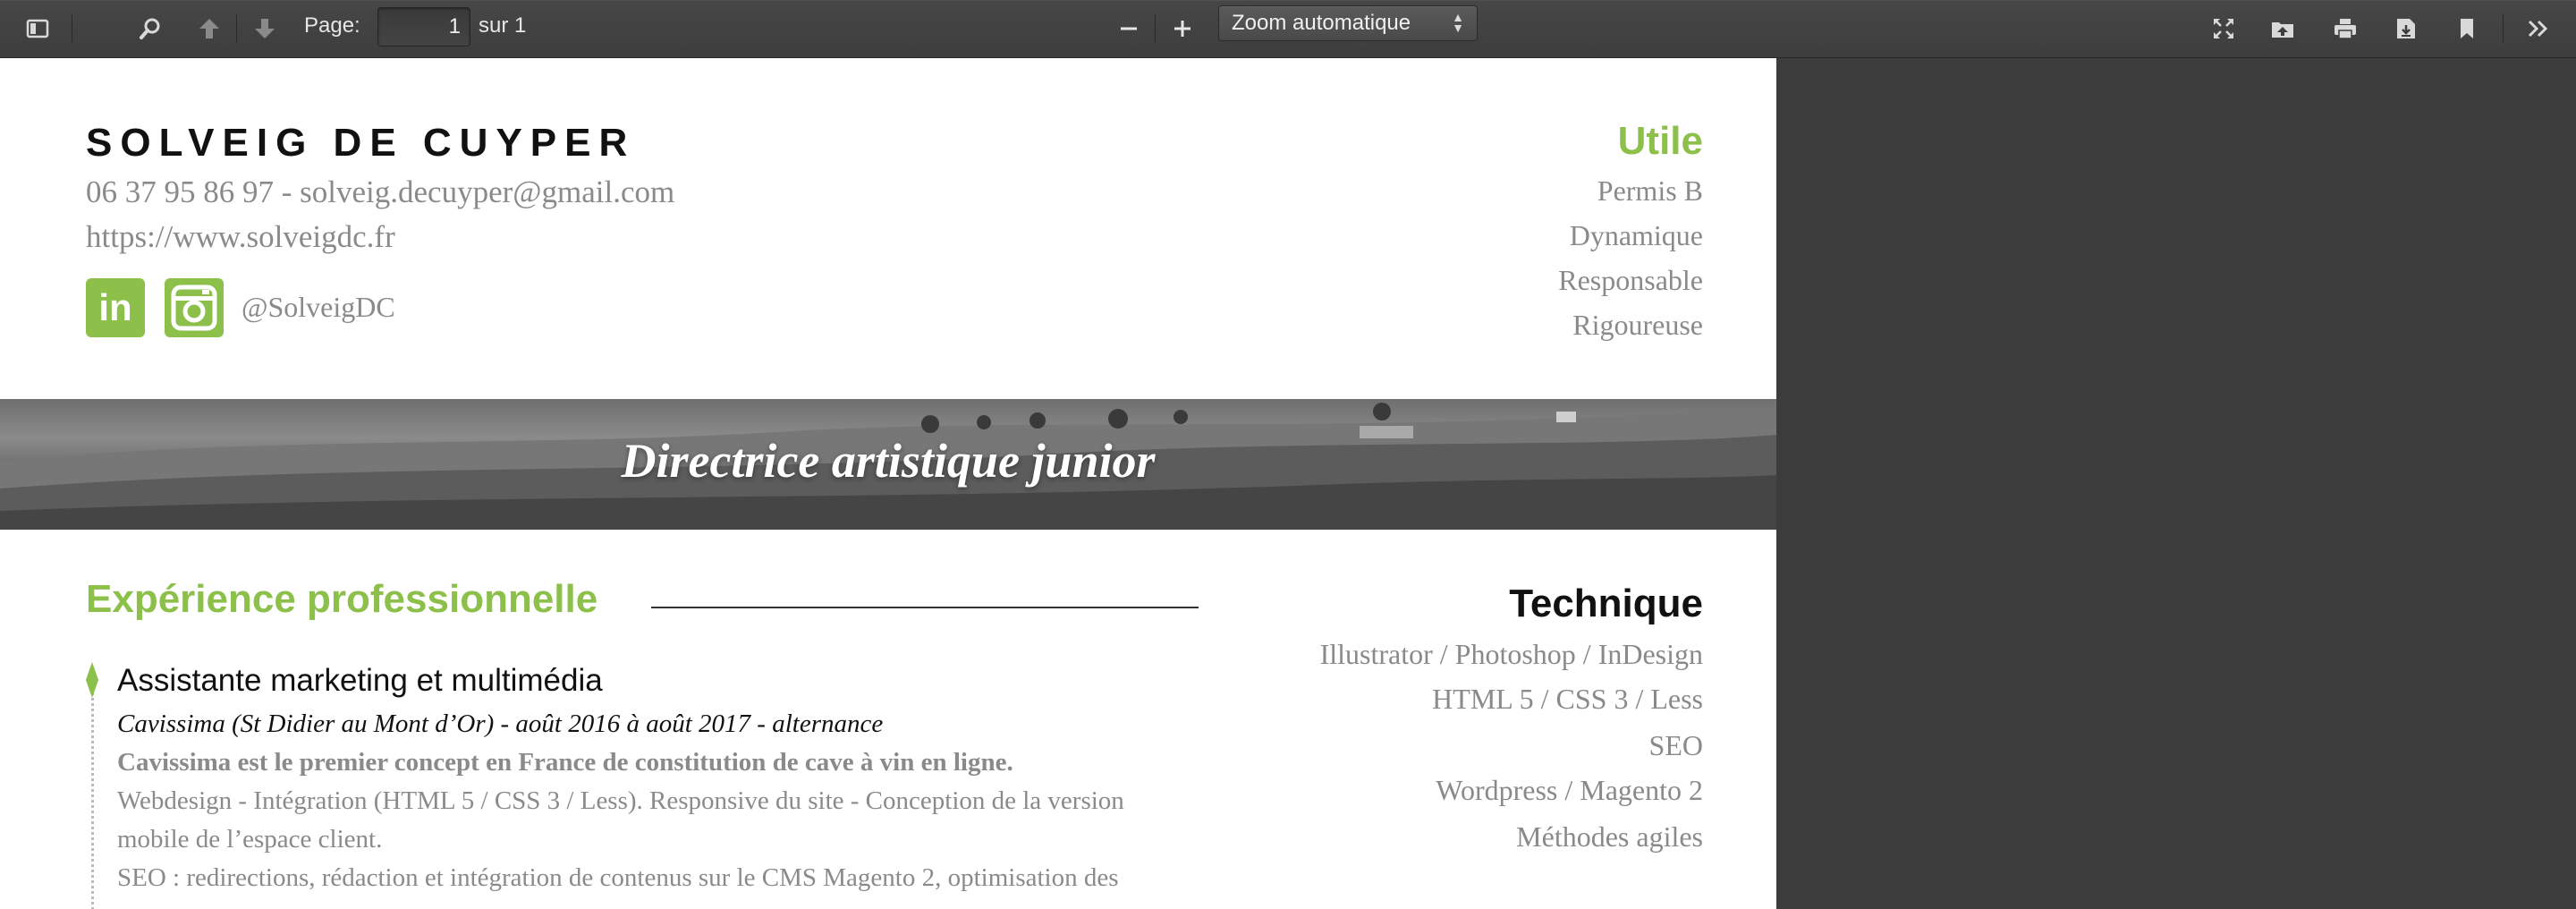  Describe the element at coordinates (925, 607) in the screenshot. I see `section-divider` at that location.